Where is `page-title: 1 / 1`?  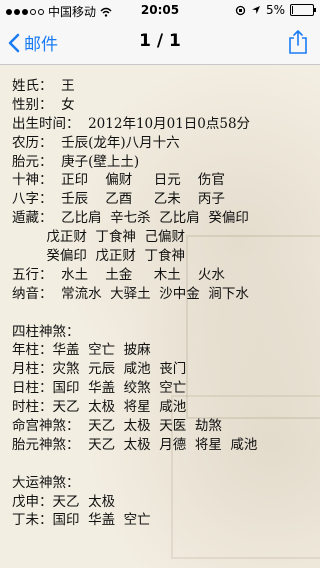
page-title: 1 / 1 is located at coordinates (160, 41).